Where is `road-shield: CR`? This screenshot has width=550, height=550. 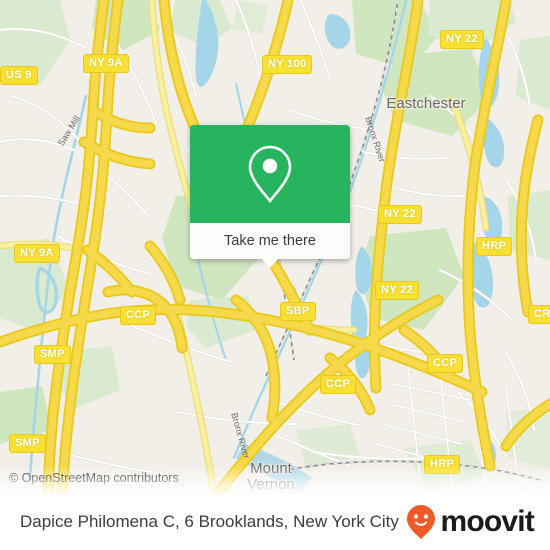
road-shield: CR is located at coordinates (539, 314).